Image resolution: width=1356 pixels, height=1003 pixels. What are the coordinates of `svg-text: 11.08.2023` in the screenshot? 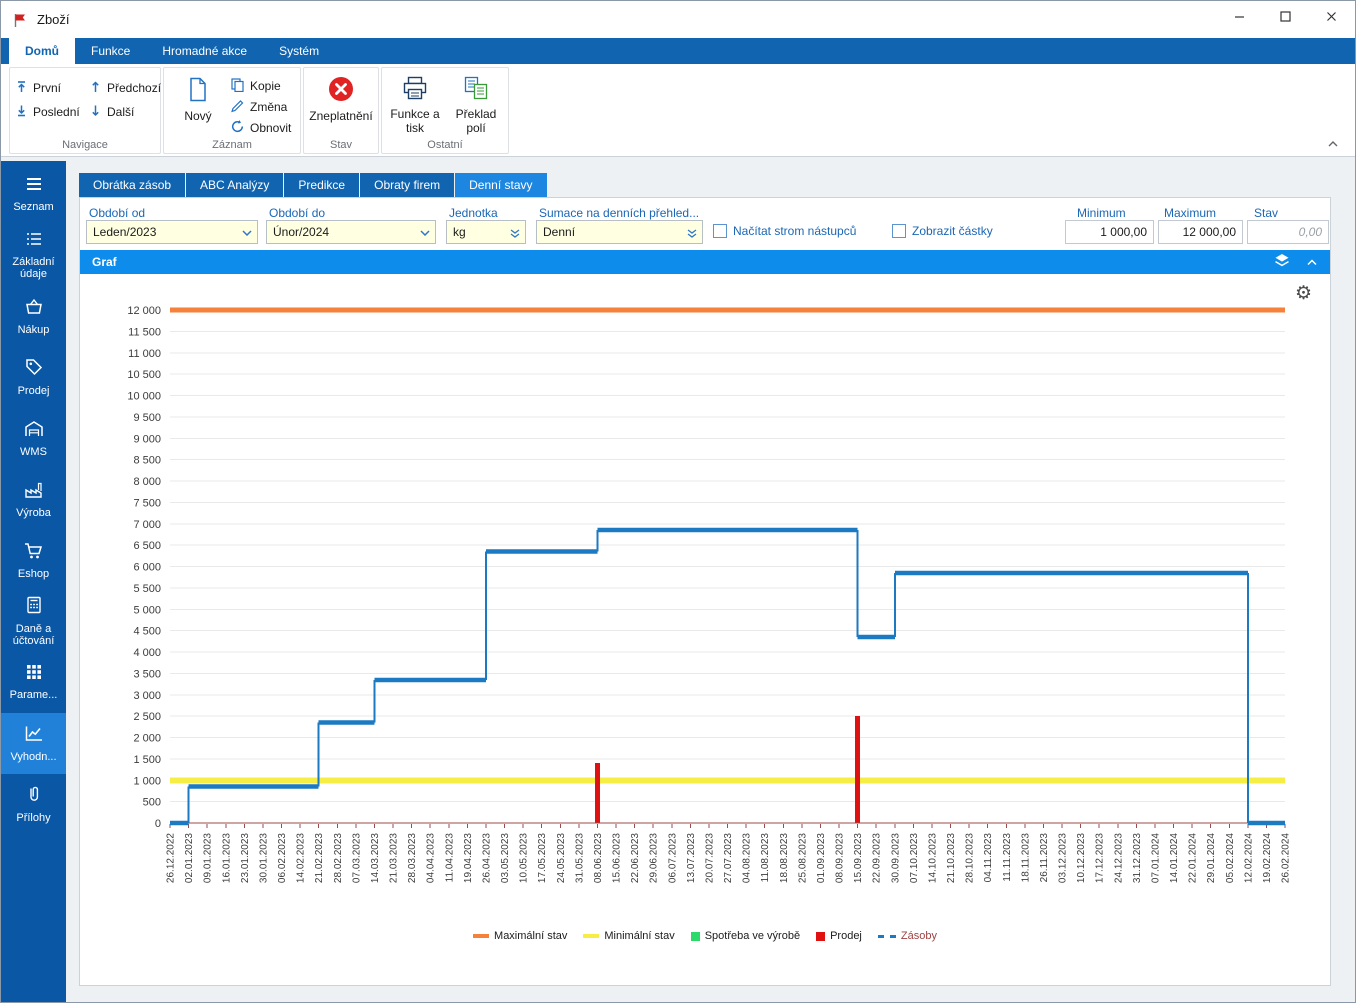 It's located at (765, 858).